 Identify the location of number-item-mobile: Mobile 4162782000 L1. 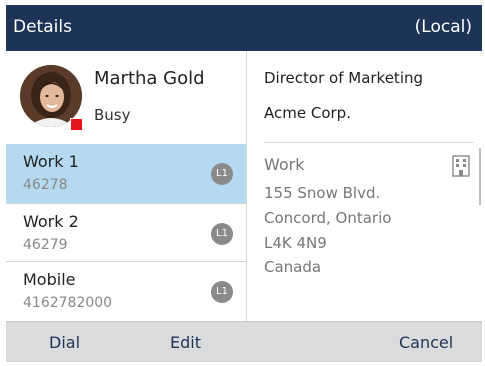
(126, 291).